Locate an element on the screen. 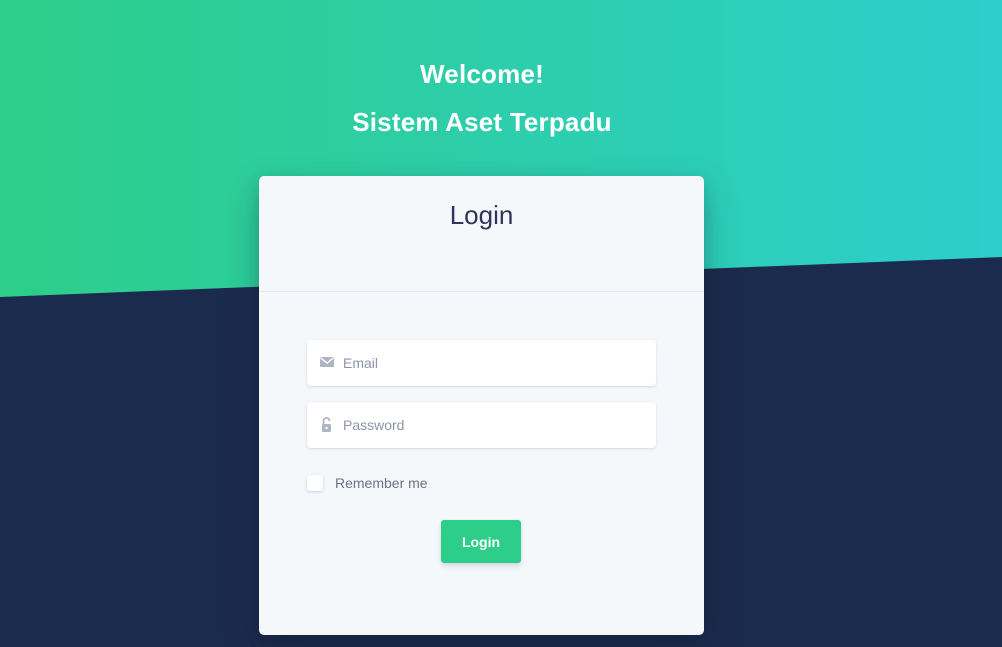 The height and width of the screenshot is (647, 1002). app-title: Sistem Aset Terpadu is located at coordinates (482, 122).